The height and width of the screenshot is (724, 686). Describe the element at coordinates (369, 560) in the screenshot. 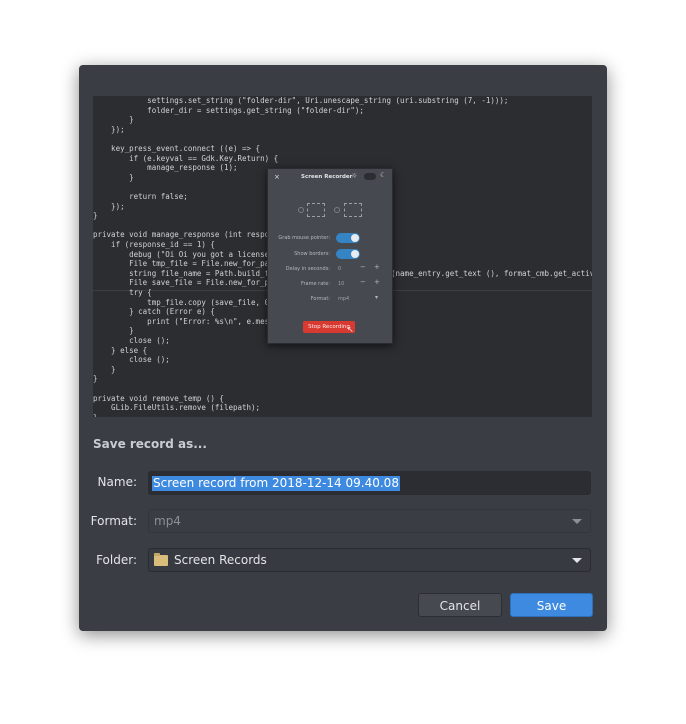

I see `folder-select: Screen Records` at that location.